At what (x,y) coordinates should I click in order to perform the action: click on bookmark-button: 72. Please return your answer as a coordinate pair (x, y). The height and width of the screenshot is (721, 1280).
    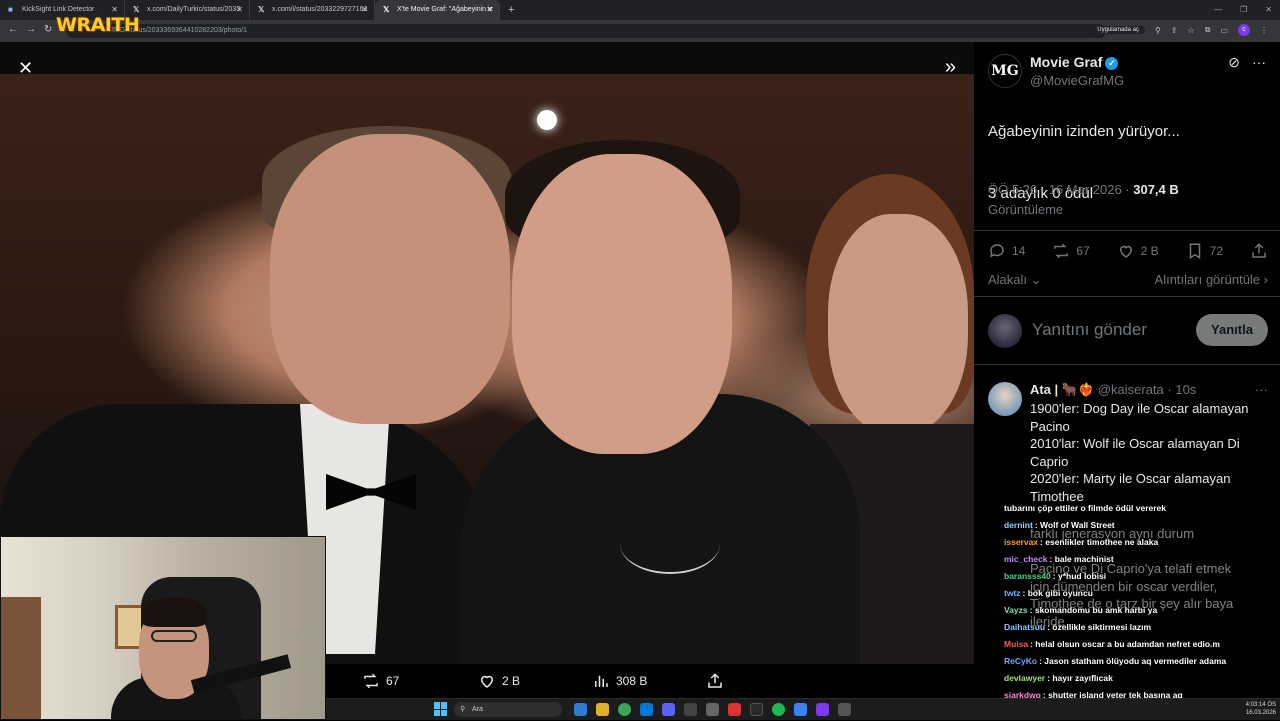
    Looking at the image, I should click on (1204, 251).